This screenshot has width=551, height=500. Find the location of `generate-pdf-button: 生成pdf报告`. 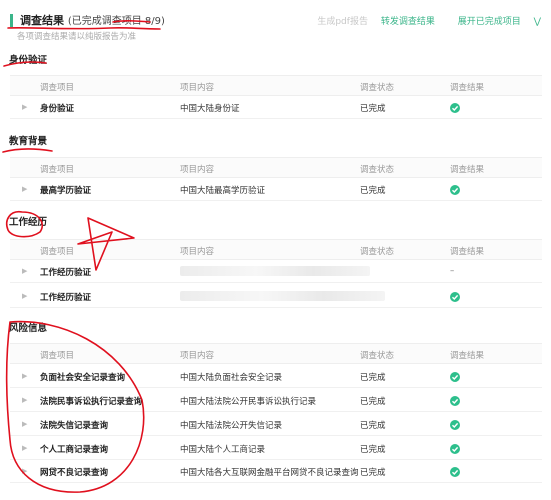

generate-pdf-button: 生成pdf报告 is located at coordinates (342, 22).